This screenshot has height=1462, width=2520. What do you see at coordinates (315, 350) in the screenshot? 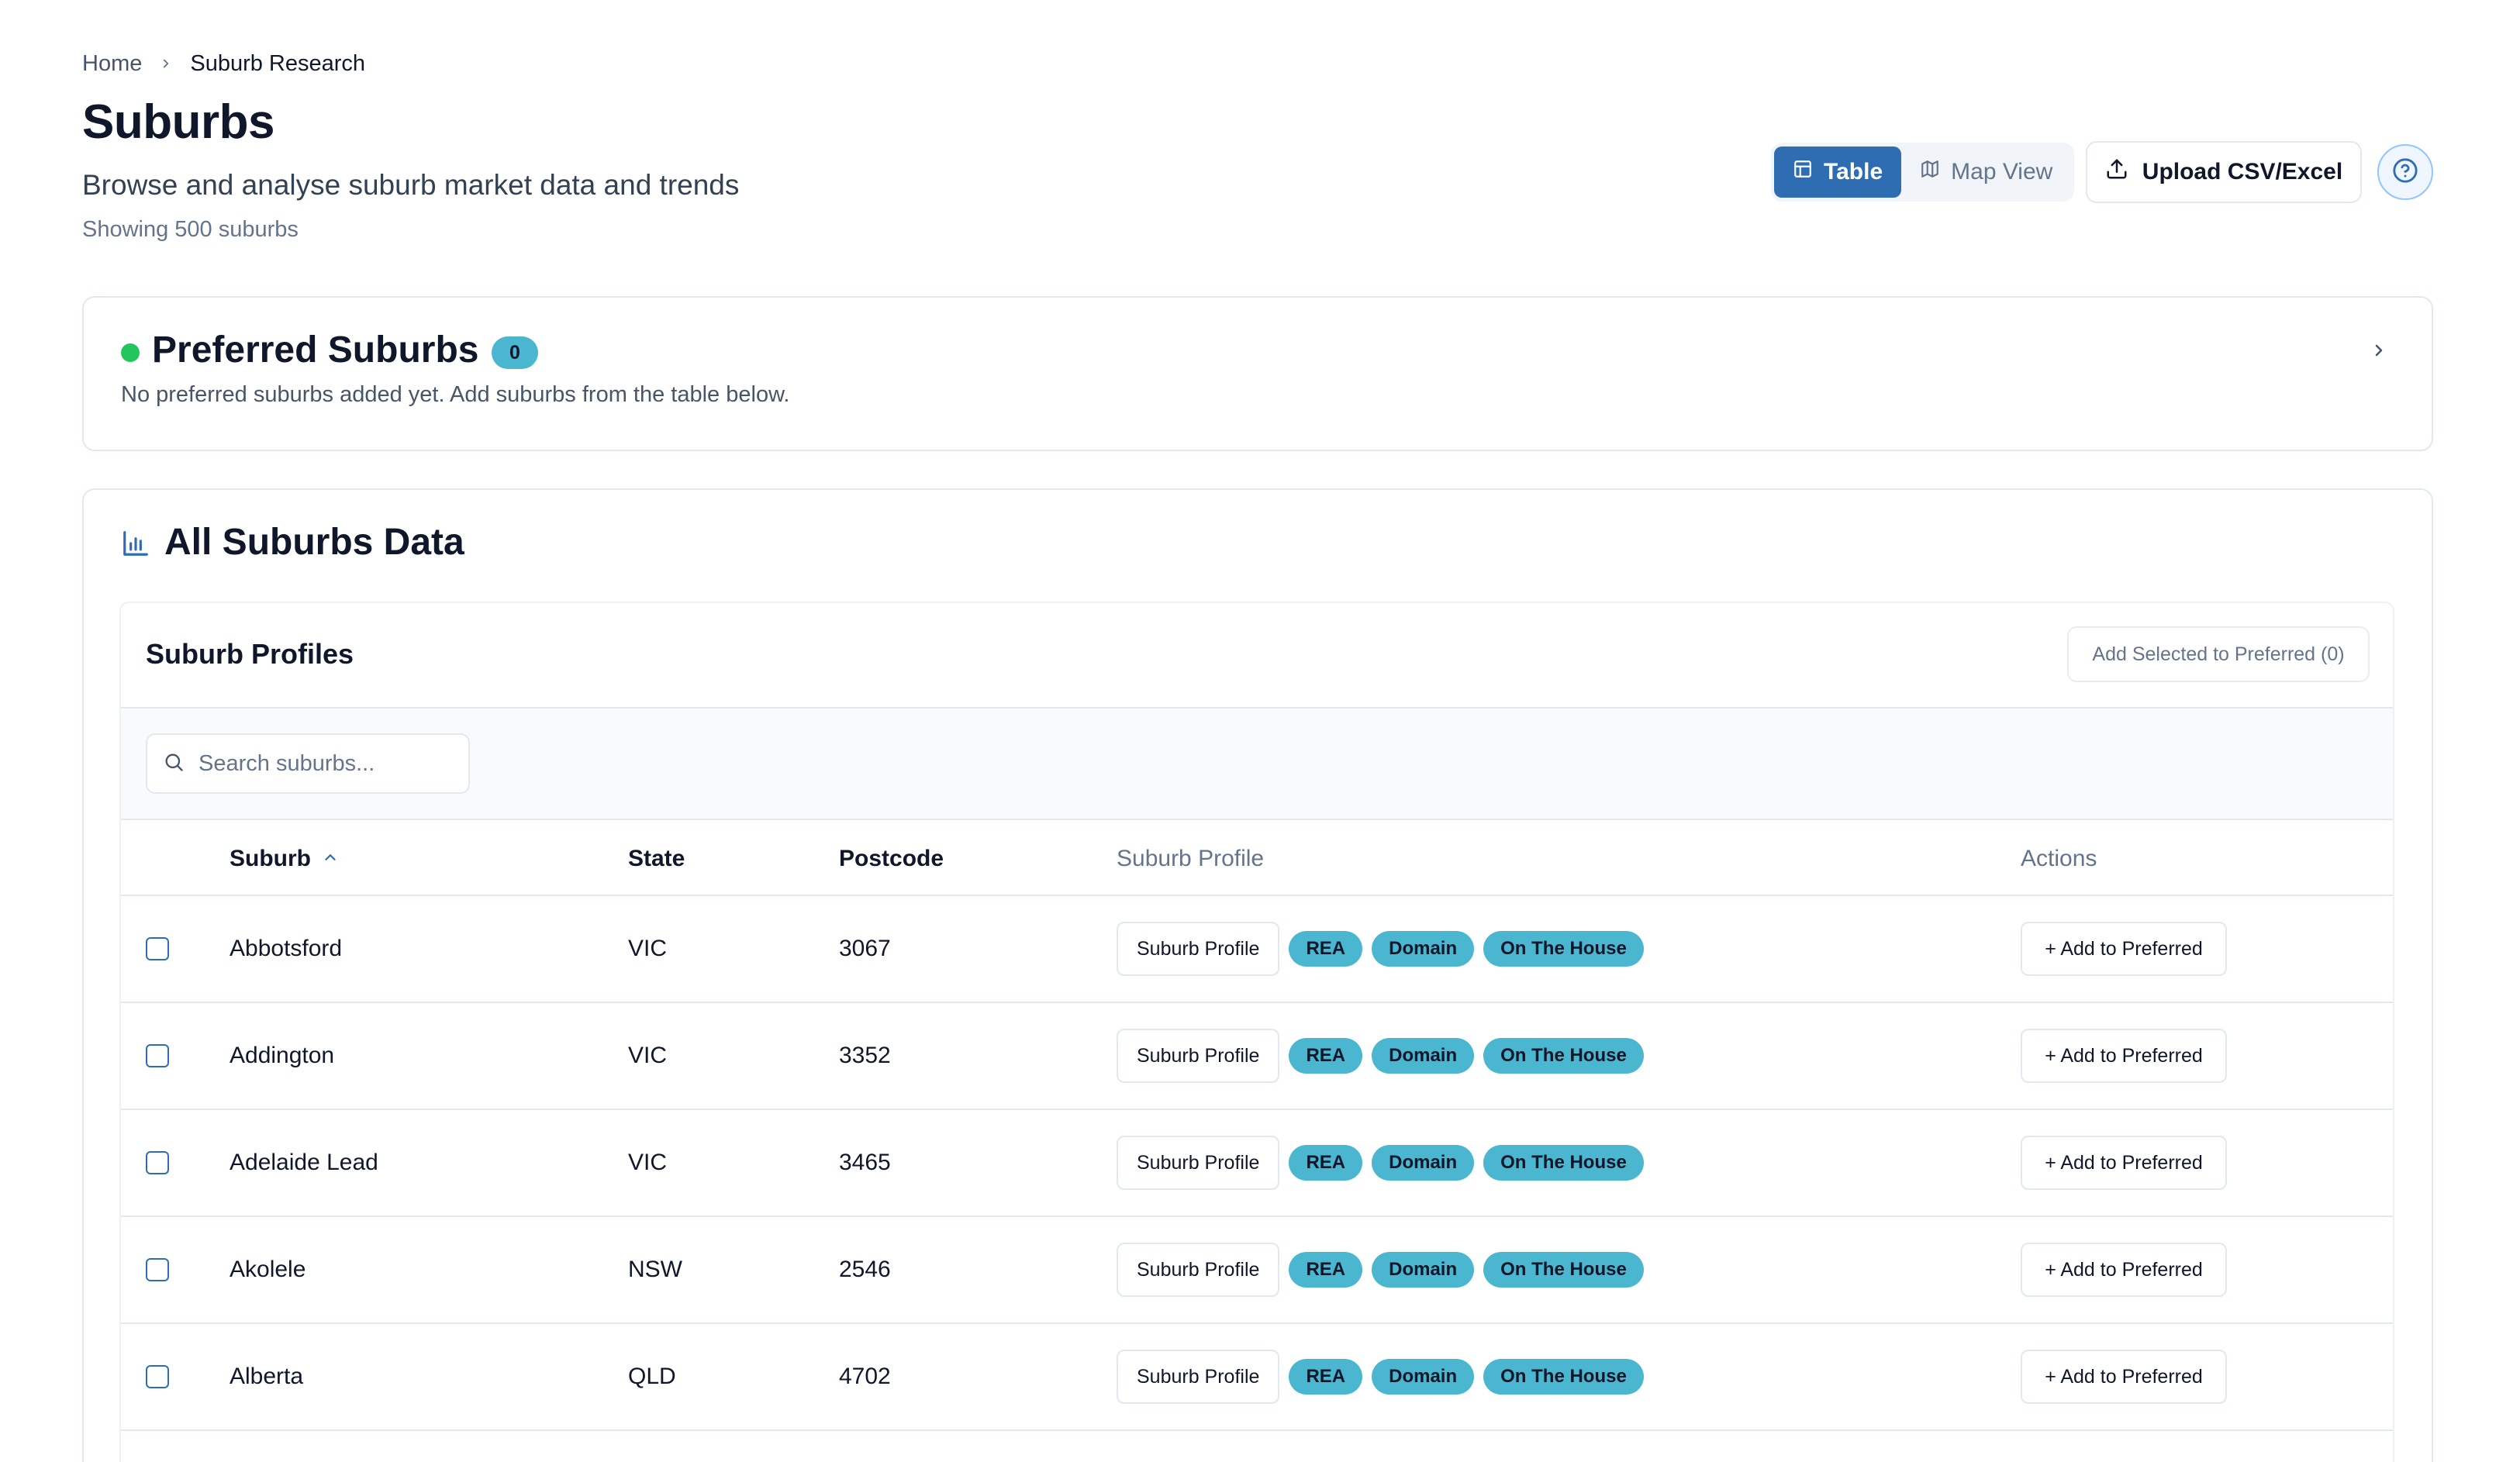
I see `preferred-suburbs-title: Preferred Suburbs` at bounding box center [315, 350].